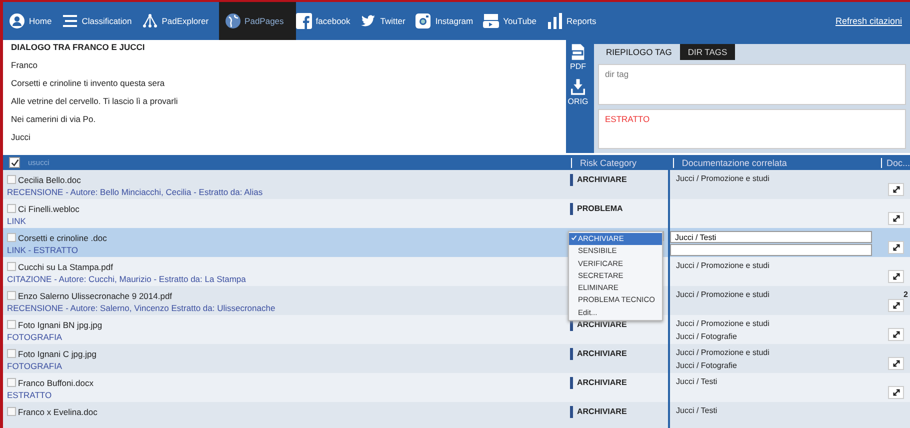 Image resolution: width=910 pixels, height=428 pixels. Describe the element at coordinates (232, 21) in the screenshot. I see `globe-icon` at that location.